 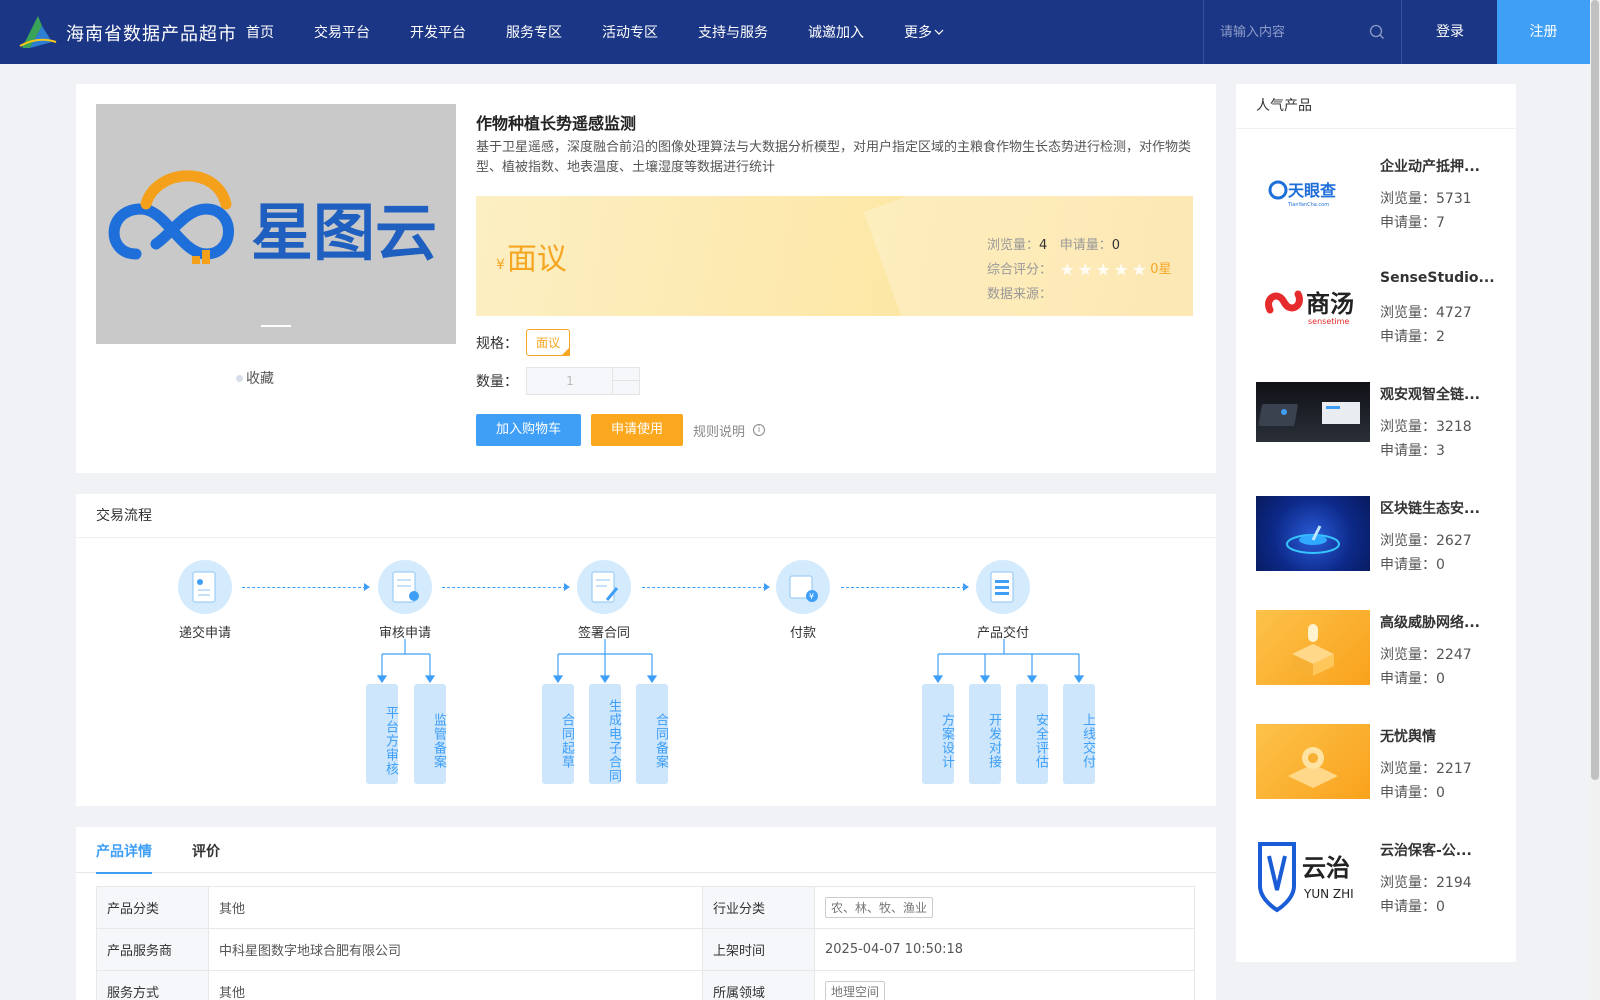 I want to click on nav-join: 诚邀加入, so click(x=836, y=32).